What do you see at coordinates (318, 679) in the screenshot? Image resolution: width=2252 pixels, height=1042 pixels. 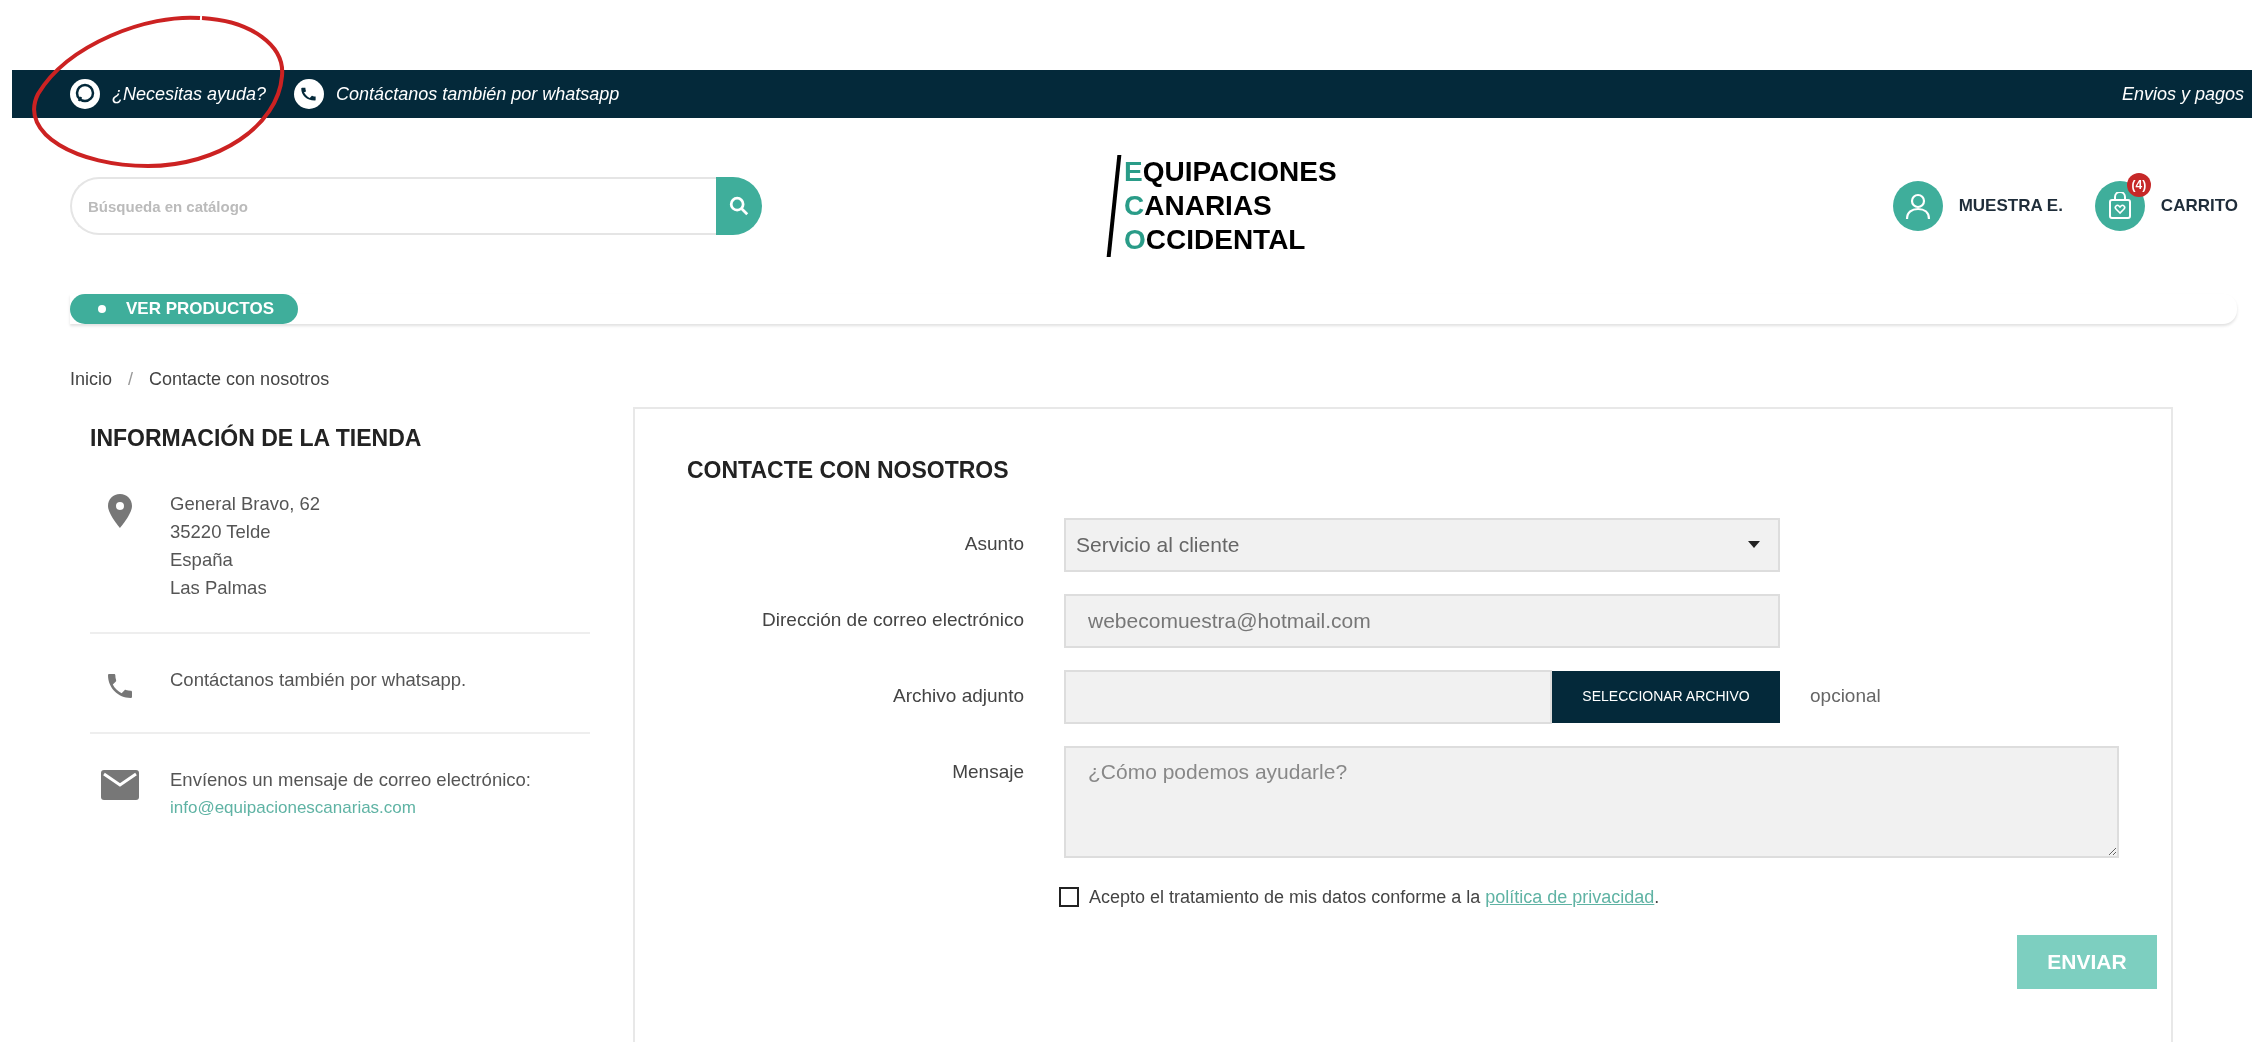 I see `store-info-text: Contáctanos también por whatsapp.` at bounding box center [318, 679].